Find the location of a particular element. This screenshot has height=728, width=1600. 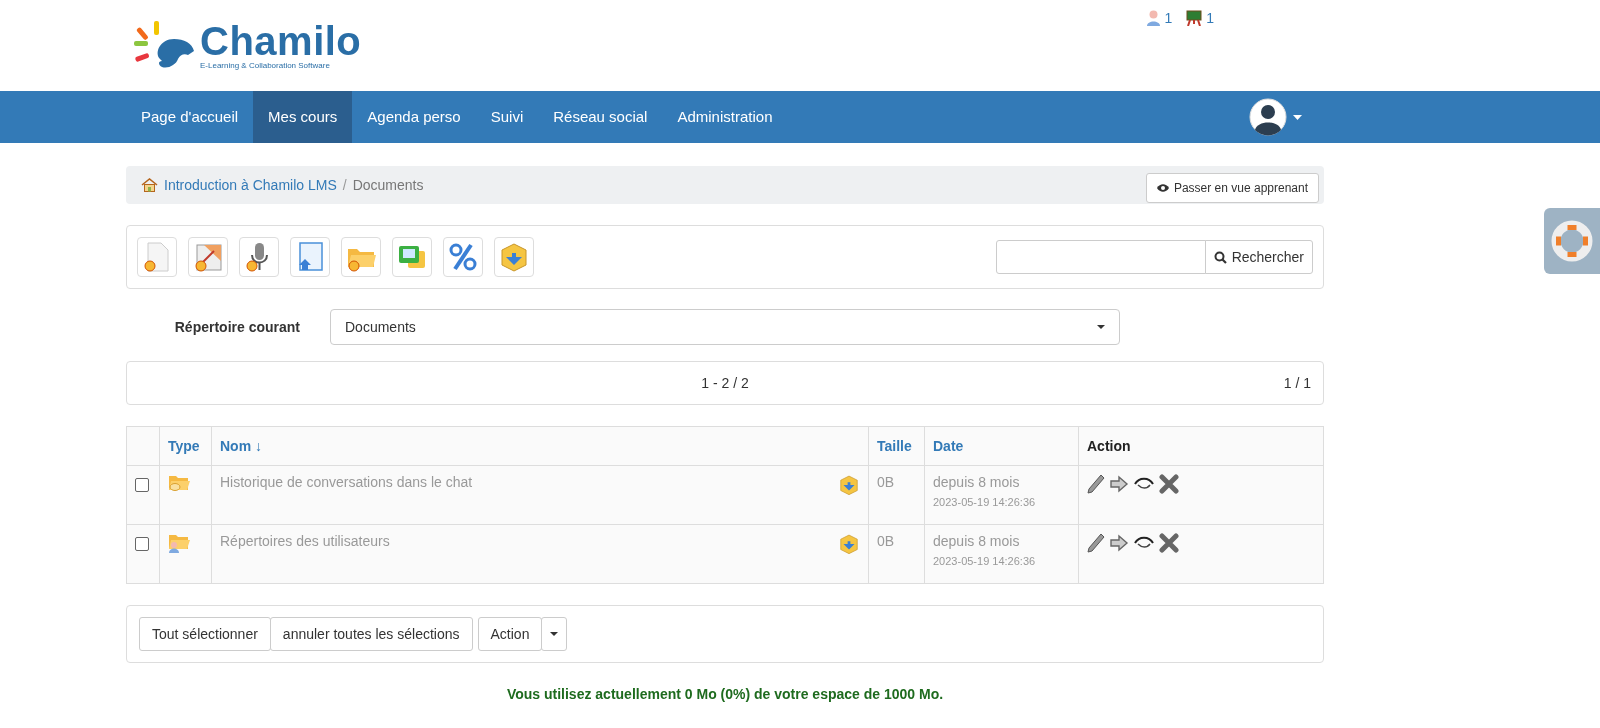

quota-message: Vous utilisez actuellement 0 Mo (0%) de votre espace de 1000 Mo. is located at coordinates (725, 694).